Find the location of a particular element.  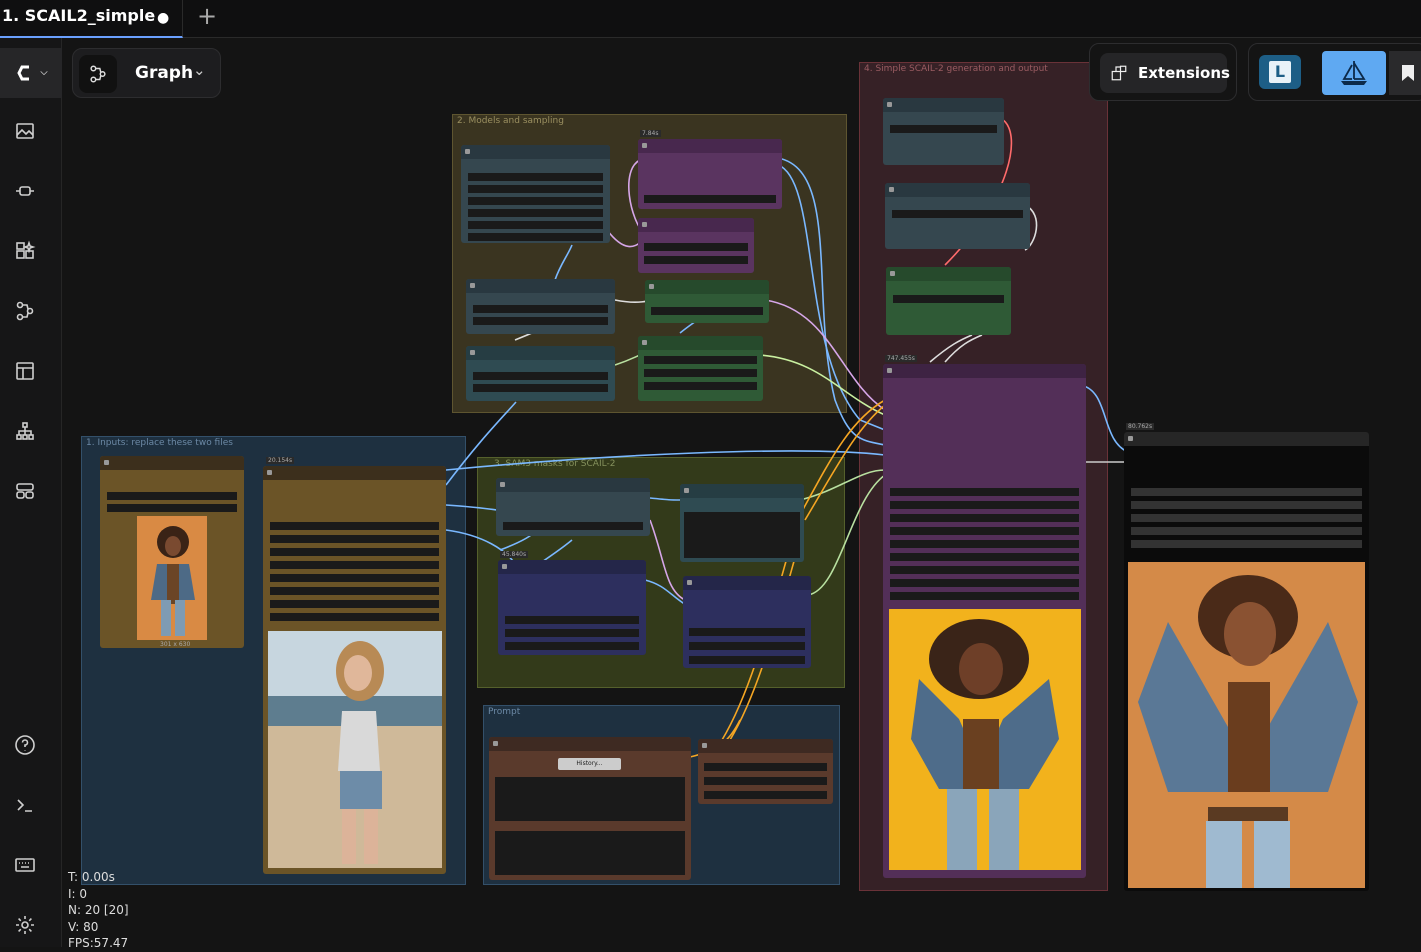

extensions-button: Extensions is located at coordinates (1165, 73).